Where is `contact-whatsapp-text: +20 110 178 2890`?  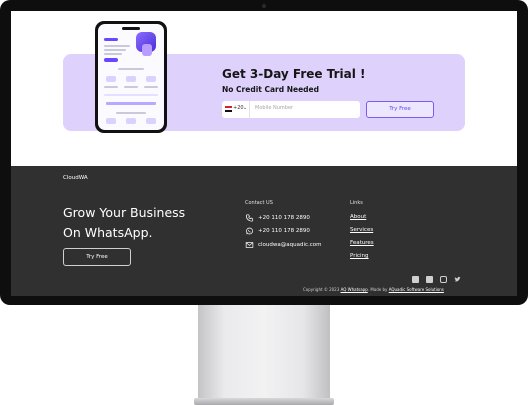
contact-whatsapp-text: +20 110 178 2890 is located at coordinates (284, 231).